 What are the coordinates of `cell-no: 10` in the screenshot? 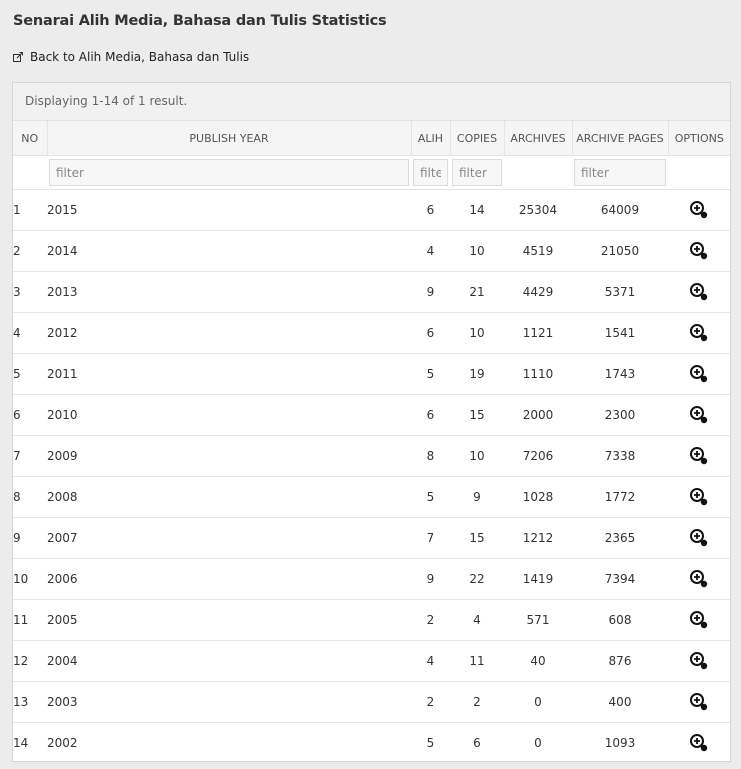 It's located at (30, 579).